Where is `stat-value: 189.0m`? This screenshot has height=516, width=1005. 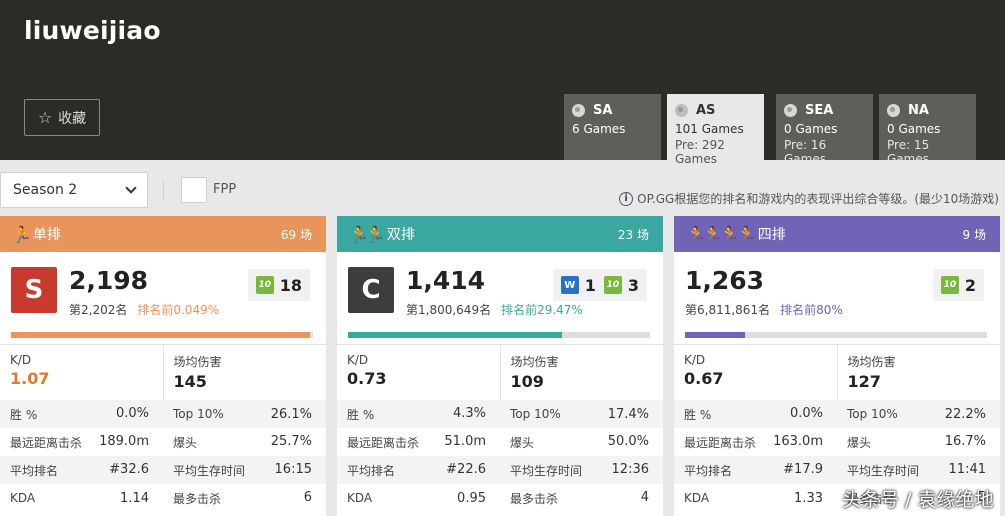 stat-value: 189.0m is located at coordinates (124, 441).